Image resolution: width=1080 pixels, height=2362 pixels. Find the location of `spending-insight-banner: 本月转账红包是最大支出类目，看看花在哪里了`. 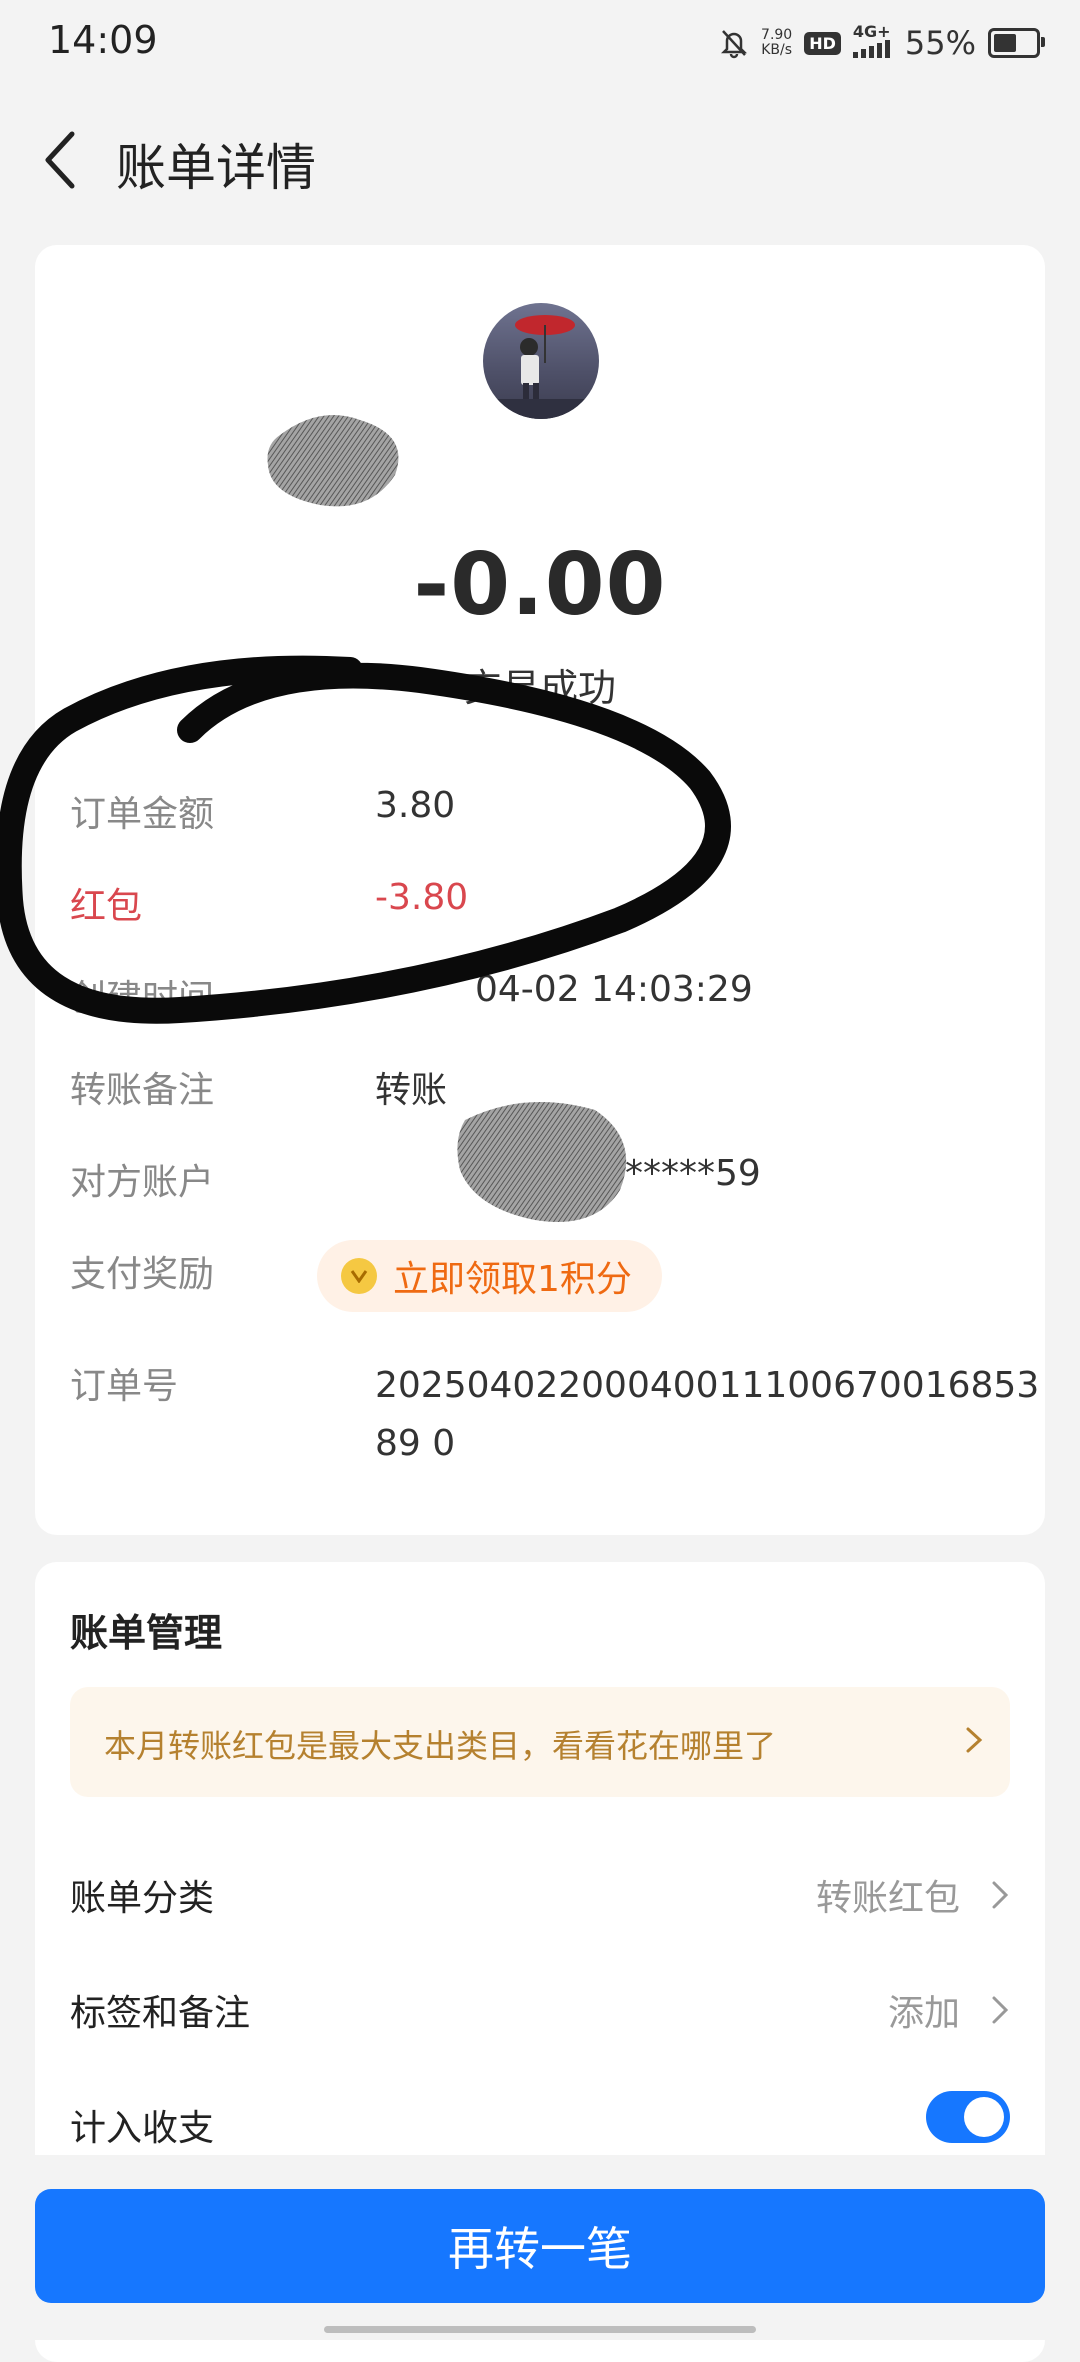

spending-insight-banner: 本月转账红包是最大支出类目，看看花在哪里了 is located at coordinates (540, 1742).